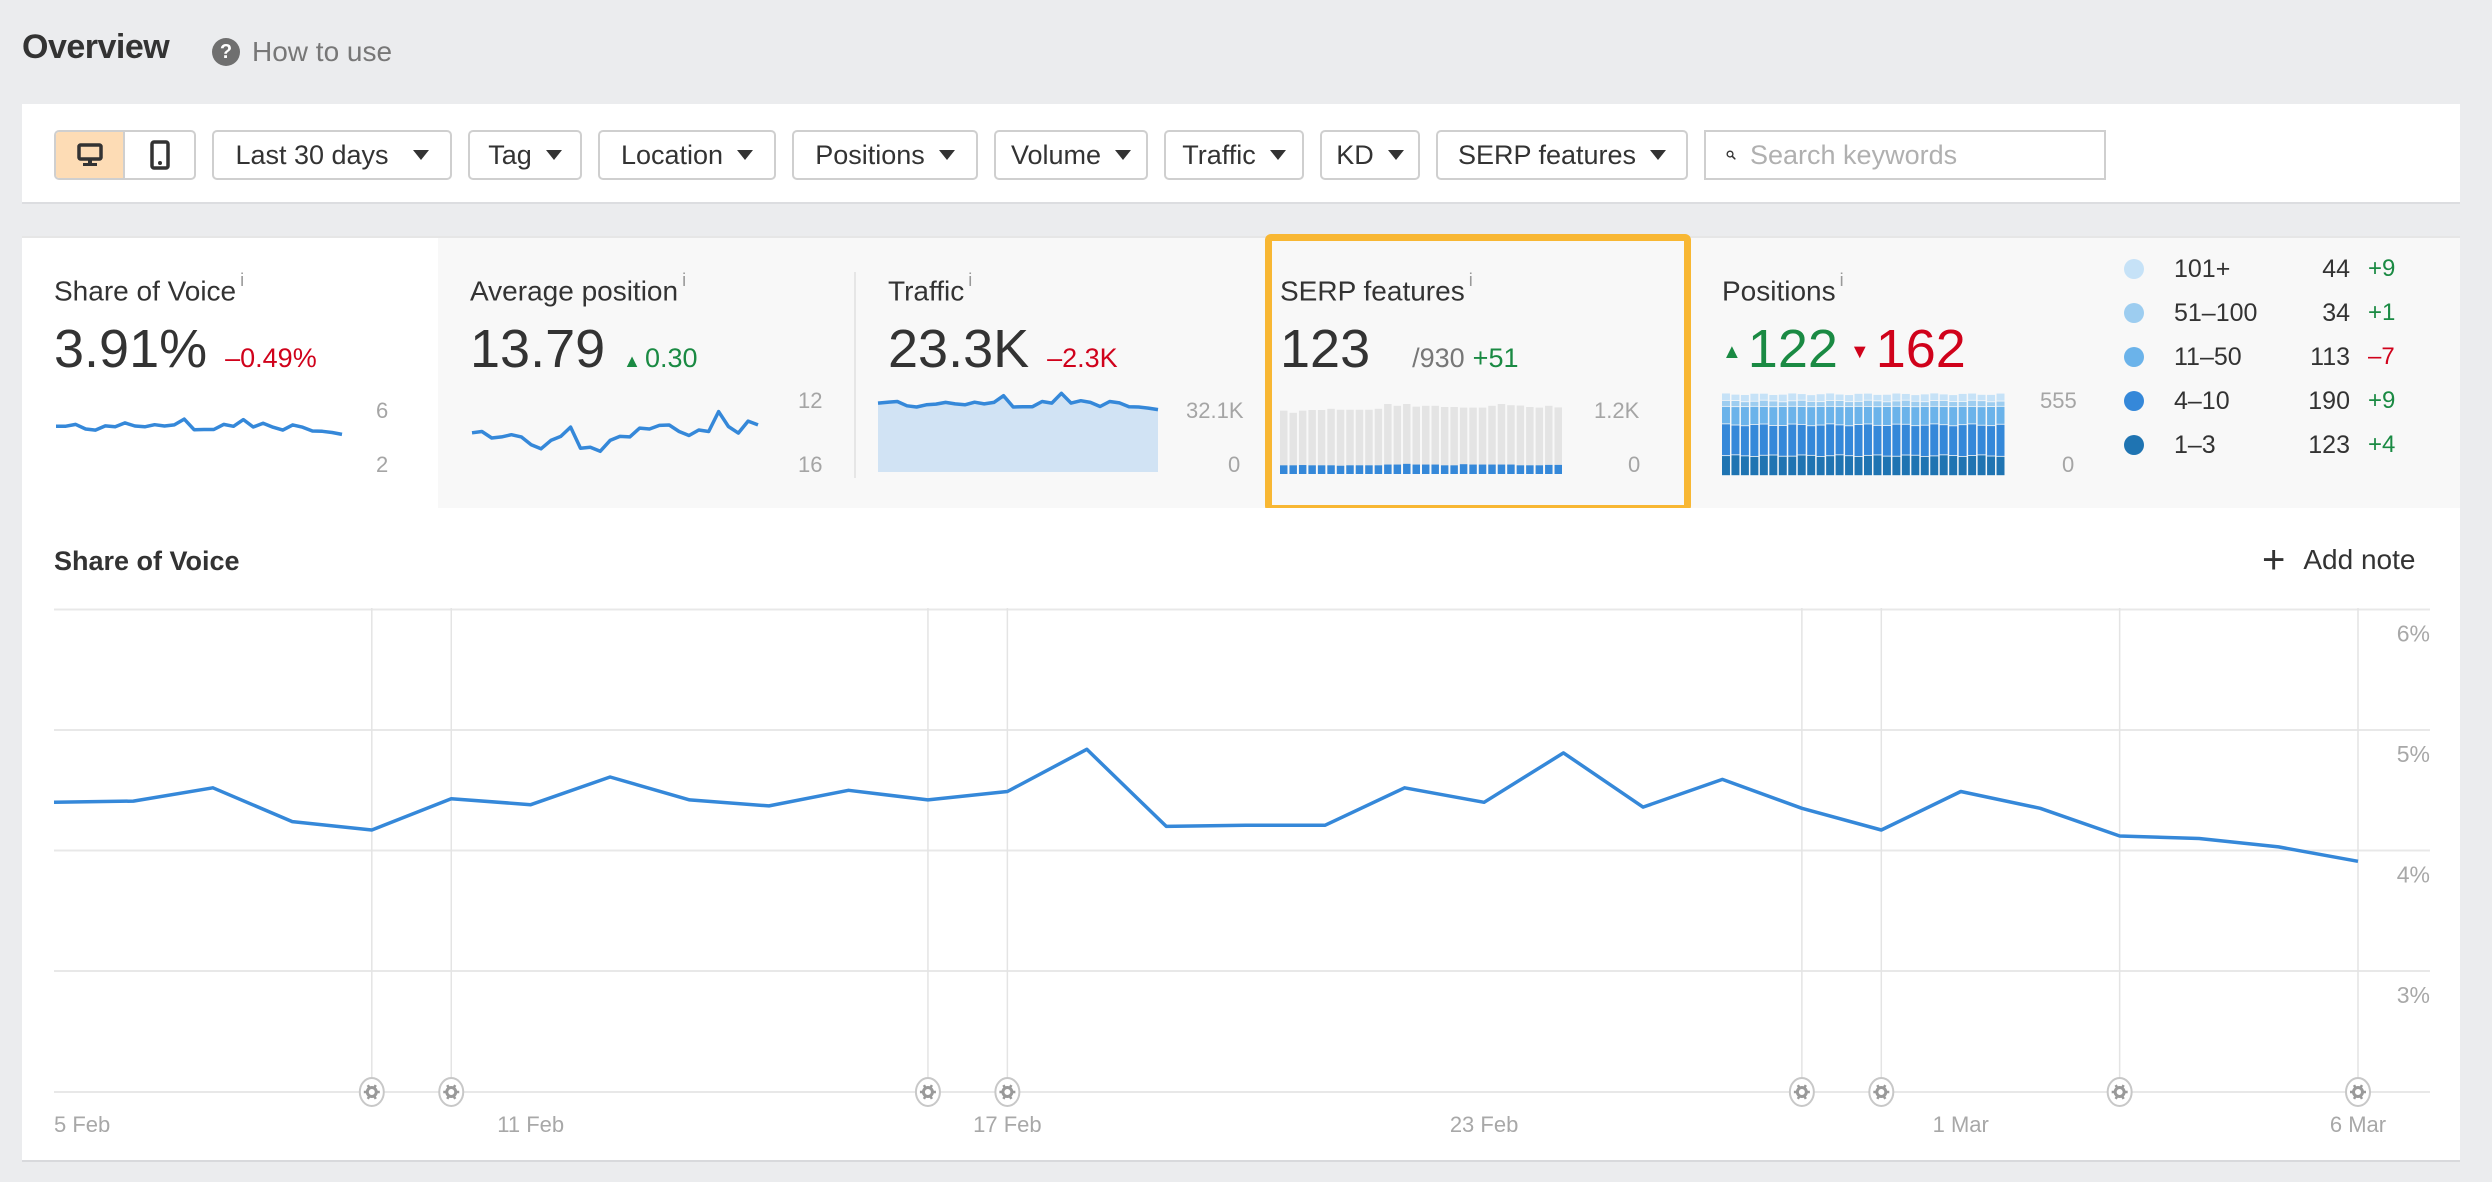 The height and width of the screenshot is (1182, 2492). I want to click on series-line, so click(1206, 805).